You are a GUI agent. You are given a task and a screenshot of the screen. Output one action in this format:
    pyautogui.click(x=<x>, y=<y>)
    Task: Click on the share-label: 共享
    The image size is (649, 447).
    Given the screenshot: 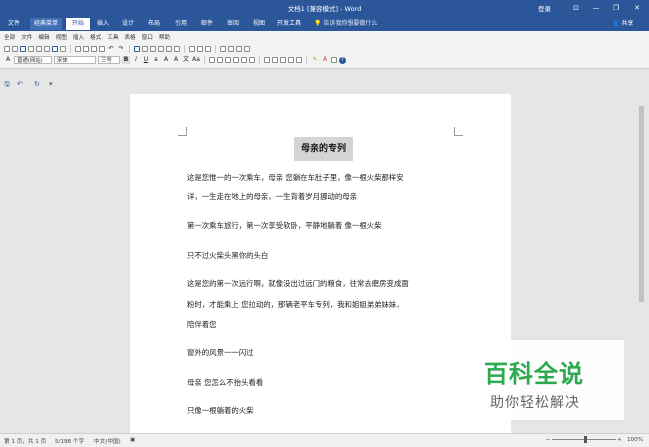 What is the action you would take?
    pyautogui.click(x=627, y=23)
    